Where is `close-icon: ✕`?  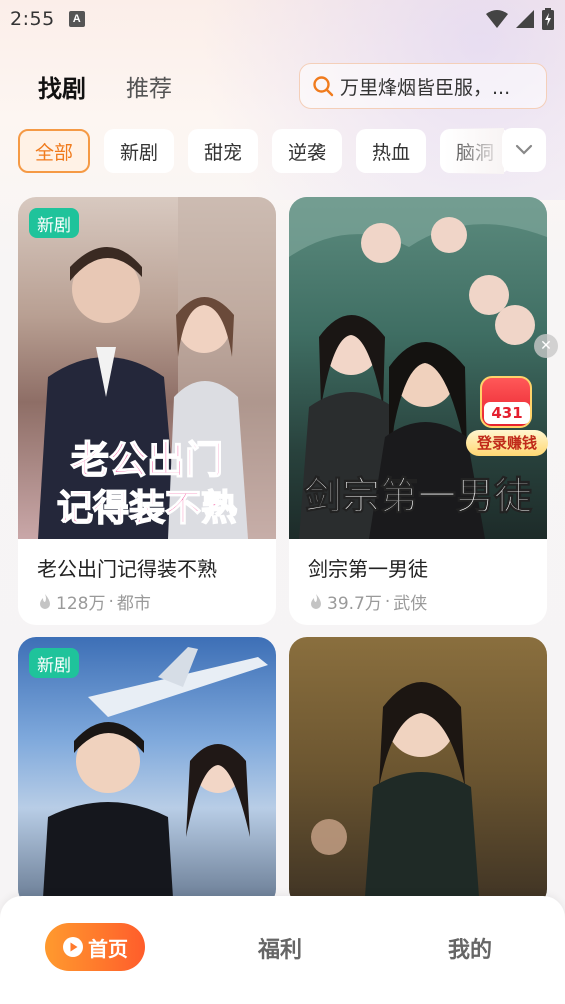
close-icon: ✕ is located at coordinates (546, 346).